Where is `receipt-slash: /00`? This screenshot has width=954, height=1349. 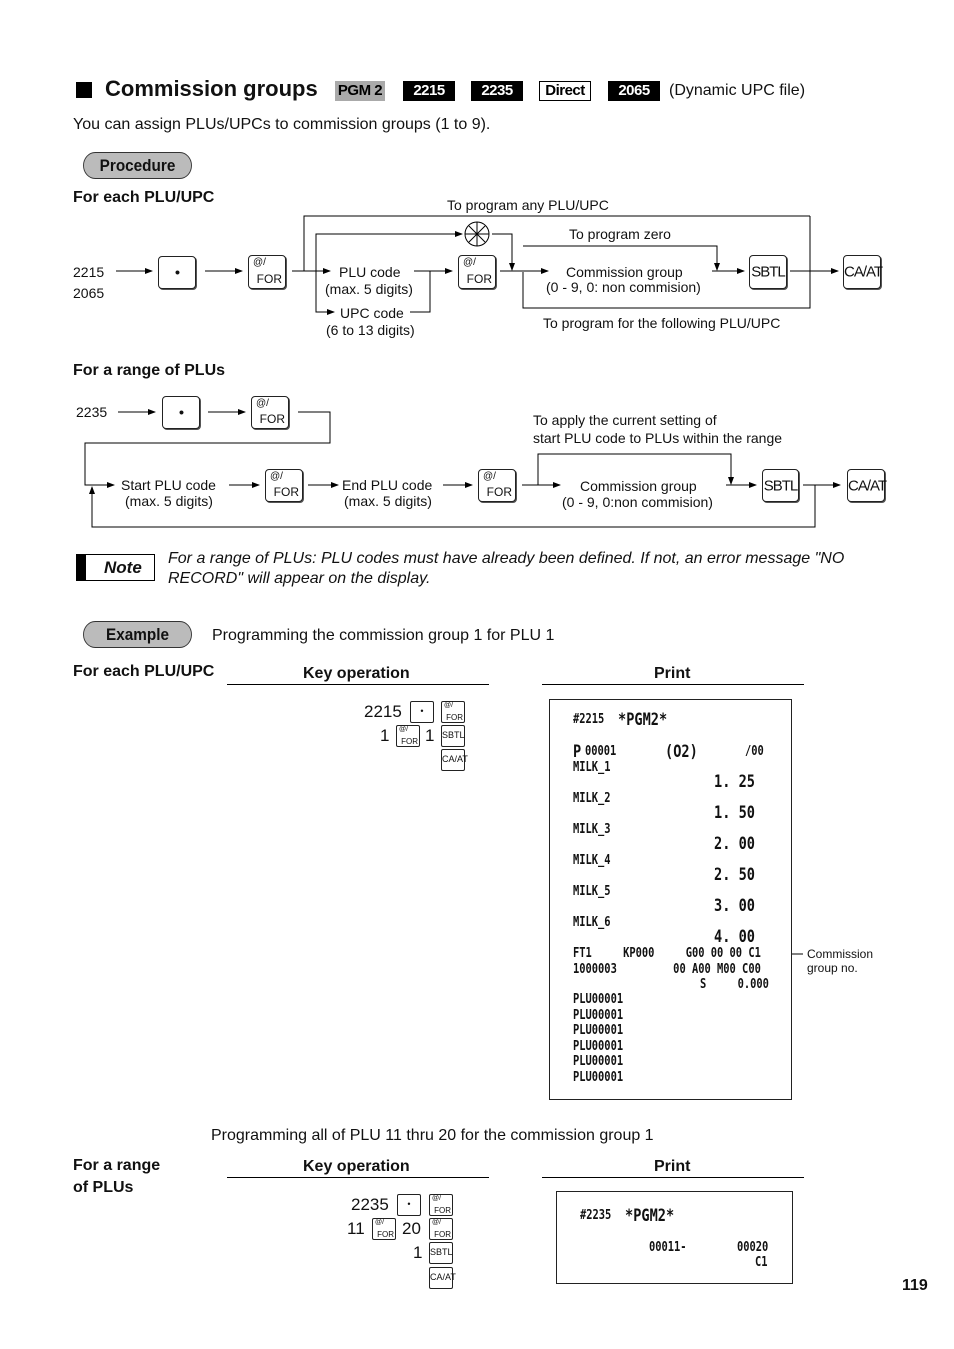 receipt-slash: /00 is located at coordinates (754, 751).